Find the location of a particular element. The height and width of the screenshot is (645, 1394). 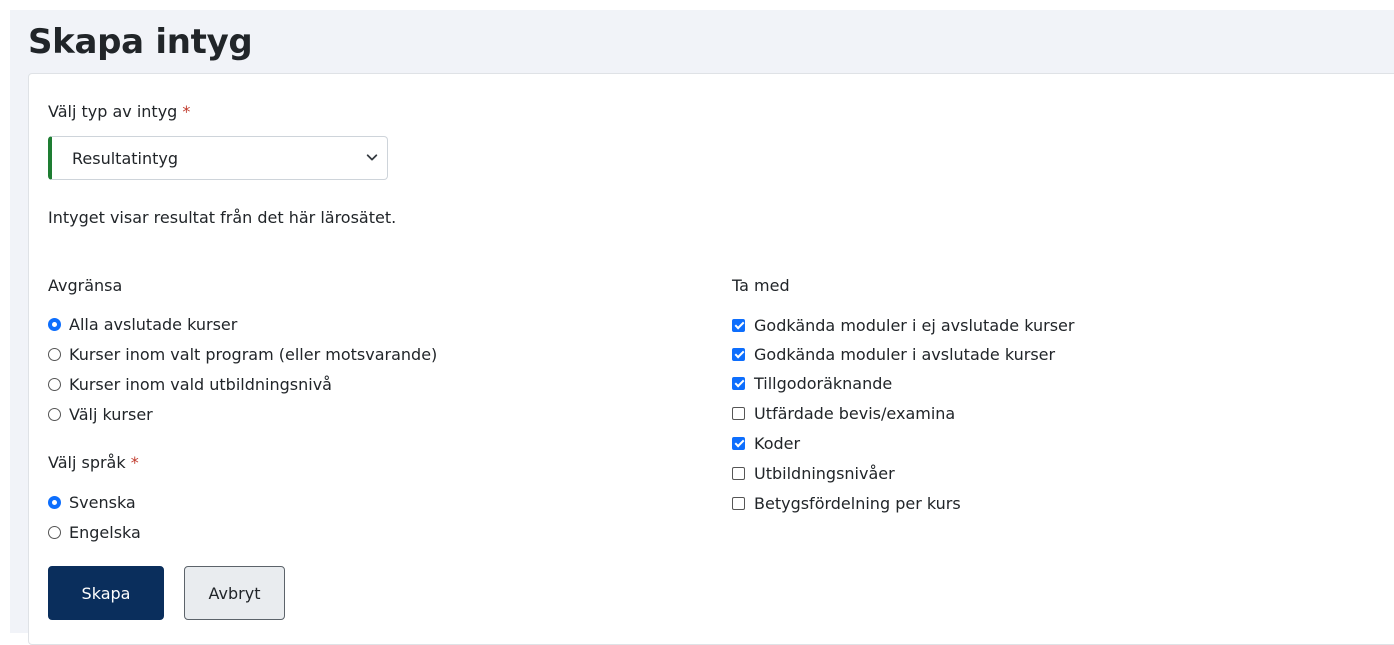

include-option-label: Betygsfördelning per kurs is located at coordinates (857, 503).